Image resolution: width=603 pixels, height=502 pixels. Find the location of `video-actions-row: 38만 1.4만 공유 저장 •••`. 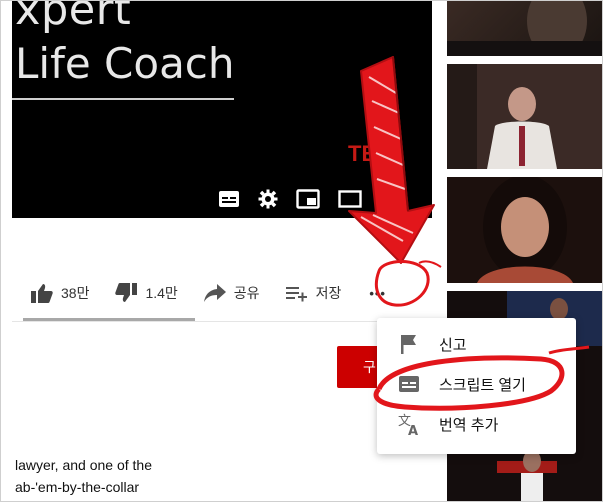

video-actions-row: 38만 1.4만 공유 저장 ••• is located at coordinates (221, 293).